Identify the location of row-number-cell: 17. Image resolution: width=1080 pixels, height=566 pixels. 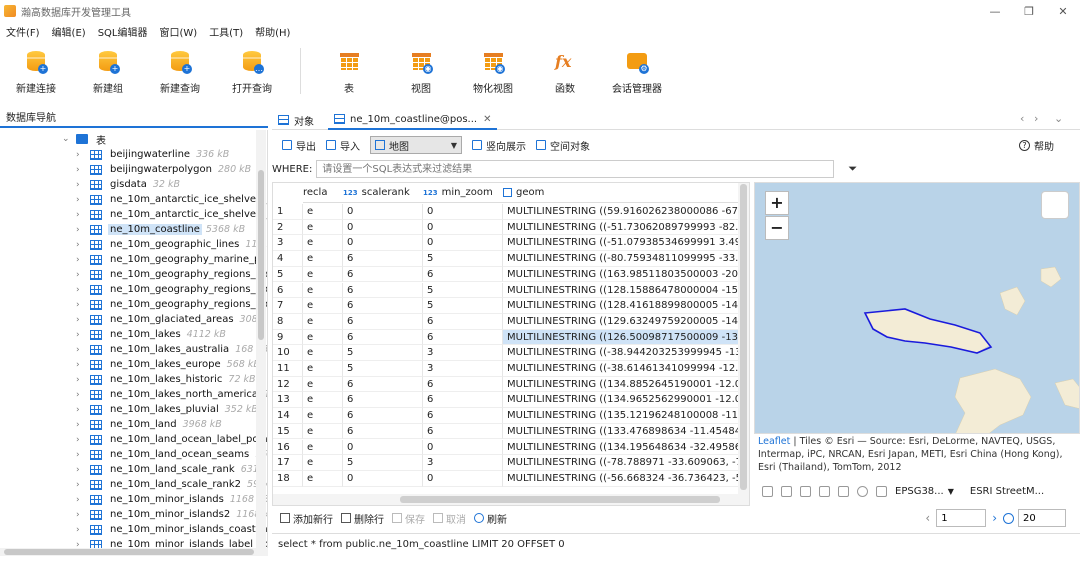
(288, 463).